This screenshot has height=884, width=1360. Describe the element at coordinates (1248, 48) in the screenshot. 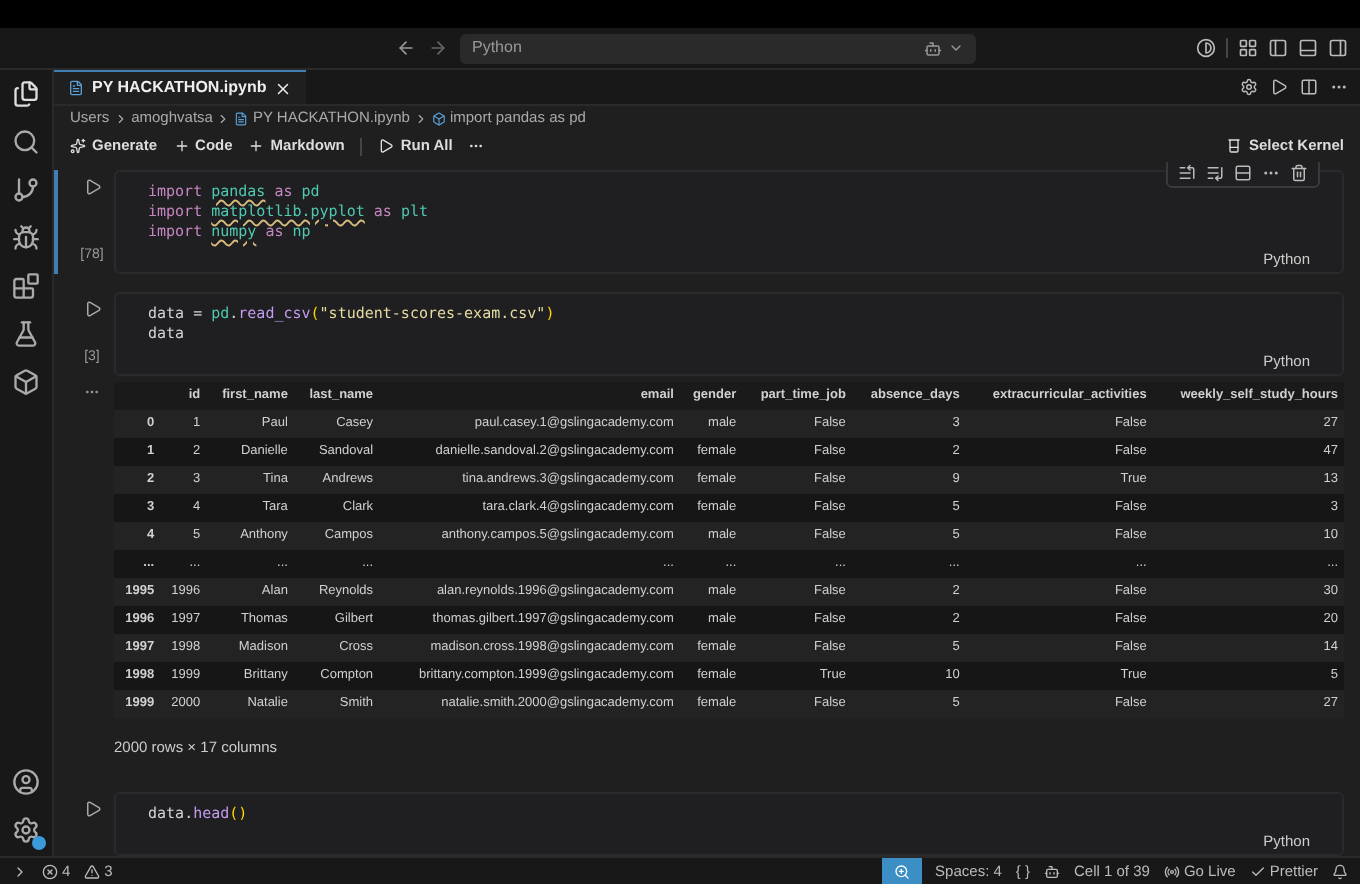

I see `layout-icon` at that location.